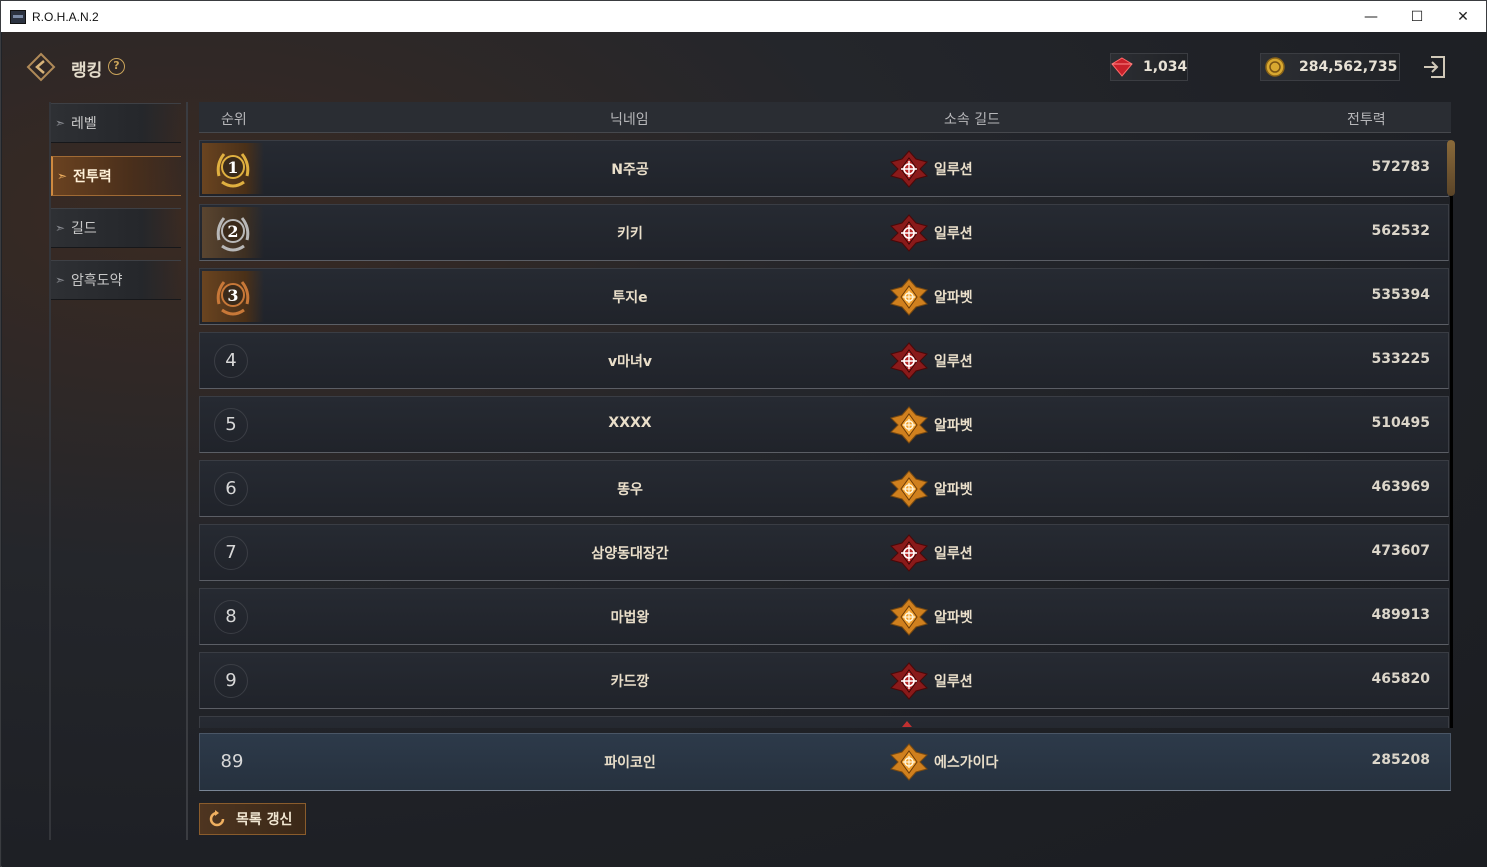 The image size is (1487, 867). What do you see at coordinates (966, 763) in the screenshot?
I see `guild-name: 에스가이다` at bounding box center [966, 763].